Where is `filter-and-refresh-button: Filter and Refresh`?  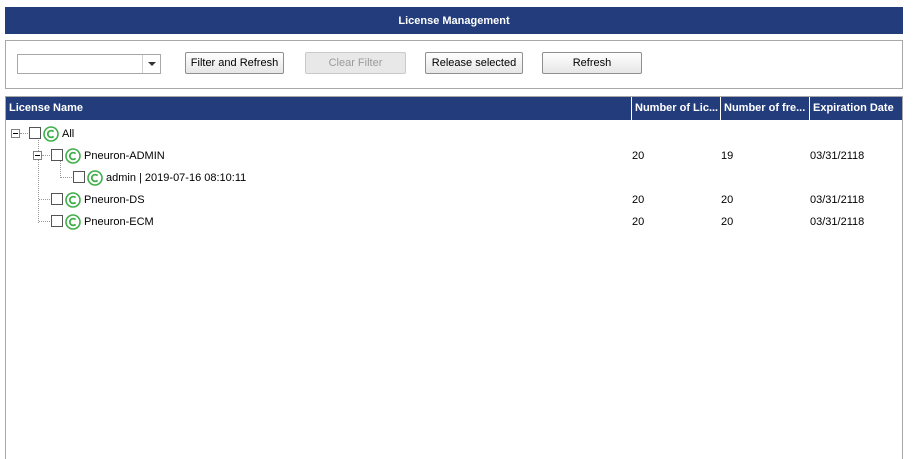 filter-and-refresh-button: Filter and Refresh is located at coordinates (234, 63).